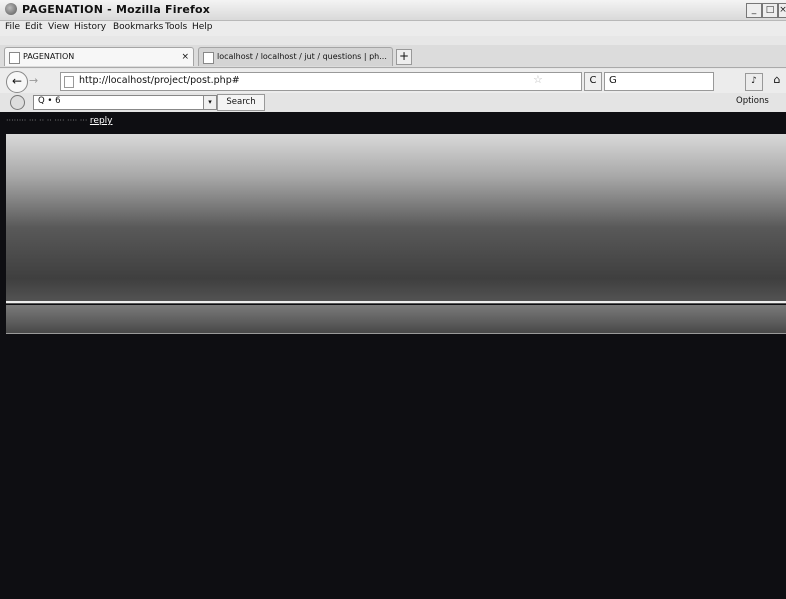 The height and width of the screenshot is (599, 786). I want to click on menu-tools: Tools, so click(176, 27).